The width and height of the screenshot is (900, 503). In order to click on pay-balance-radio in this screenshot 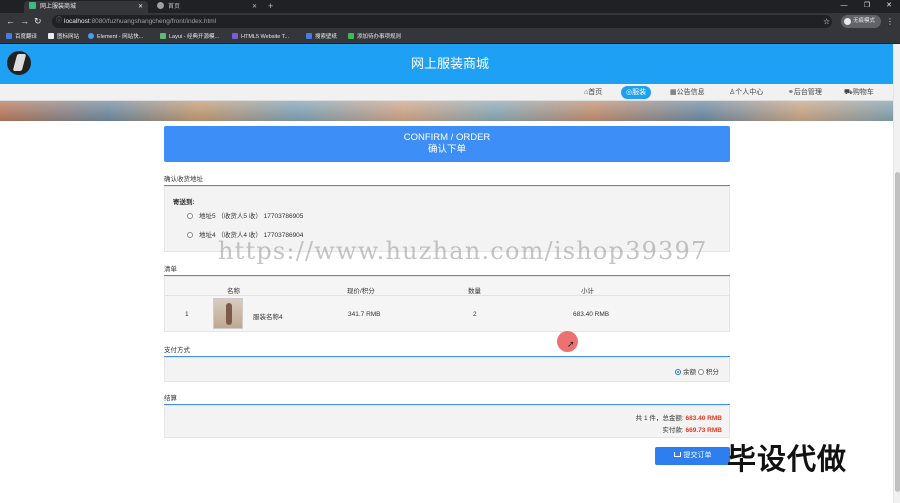, I will do `click(678, 372)`.